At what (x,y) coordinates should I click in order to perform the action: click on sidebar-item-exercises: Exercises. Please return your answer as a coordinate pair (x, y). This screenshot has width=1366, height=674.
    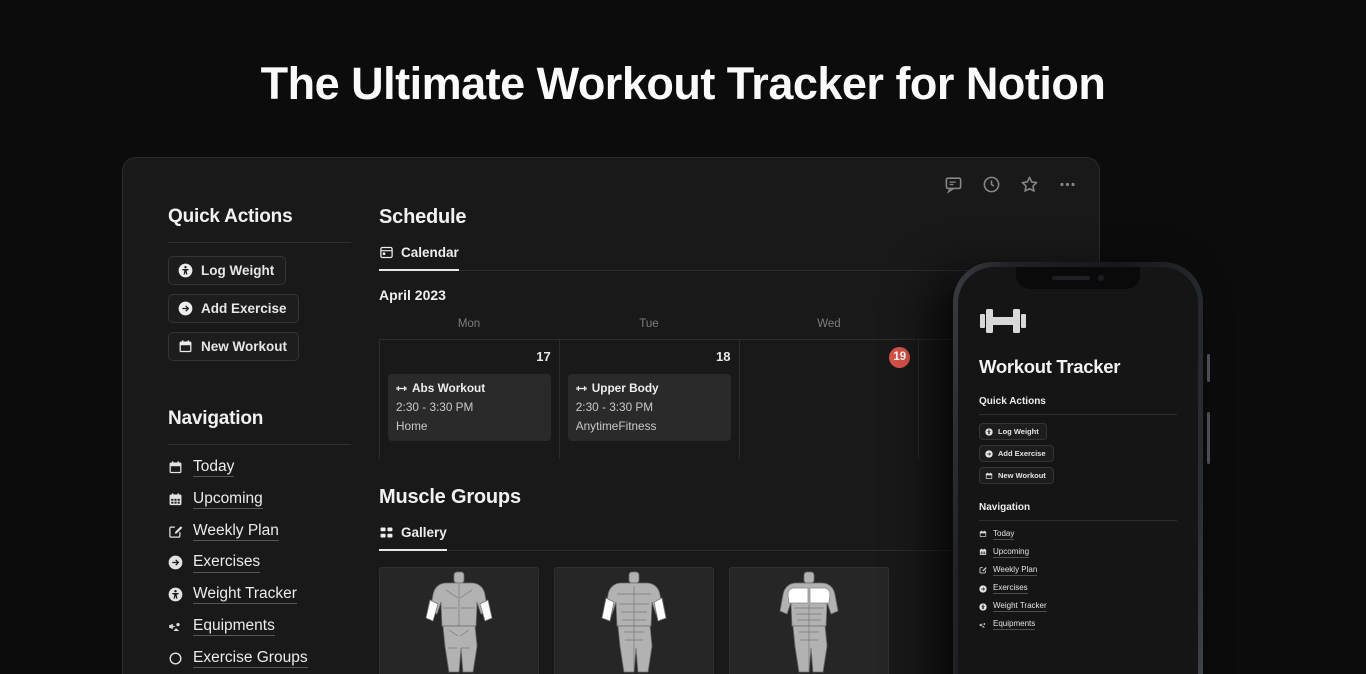
    Looking at the image, I should click on (259, 563).